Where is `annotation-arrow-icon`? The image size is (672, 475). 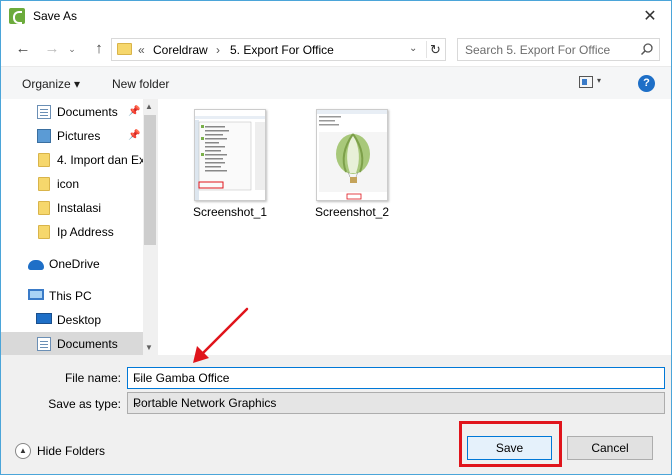
annotation-arrow-icon is located at coordinates (221, 335).